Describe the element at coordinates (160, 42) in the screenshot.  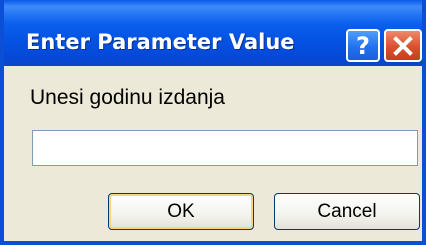
I see `window-title: Enter Parameter Value` at that location.